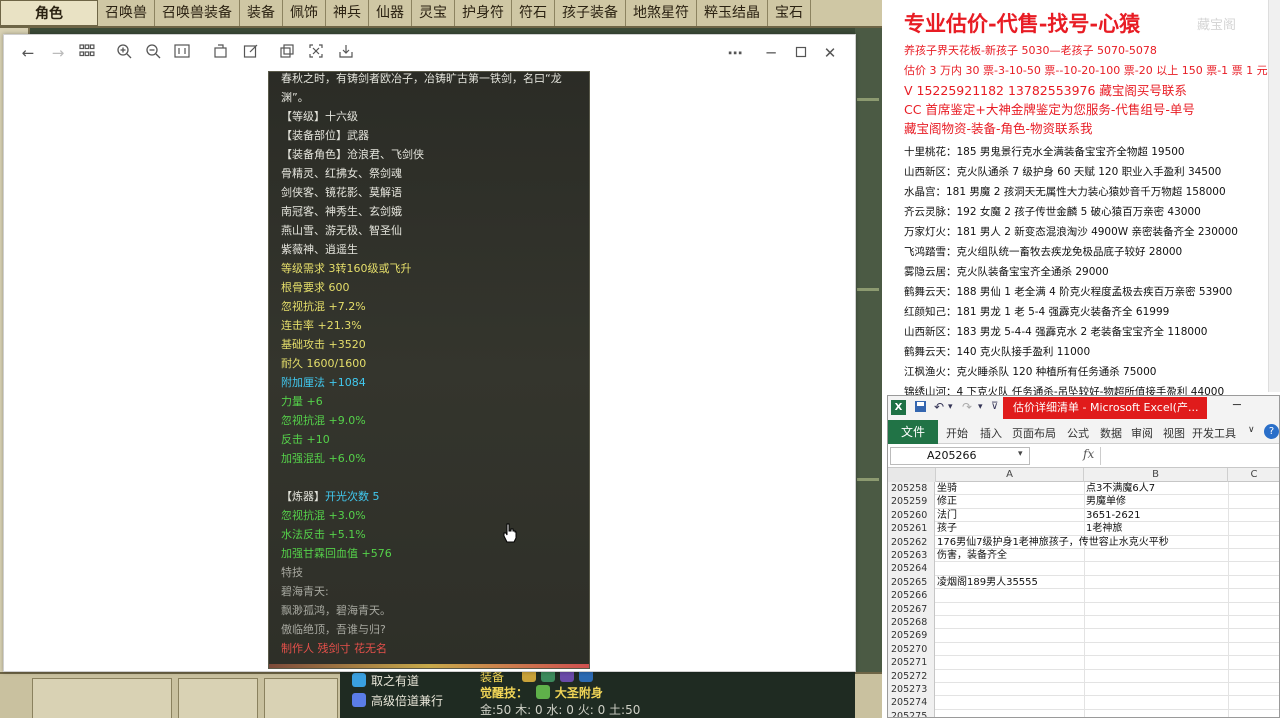 The width and height of the screenshot is (1280, 718). What do you see at coordinates (1174, 433) in the screenshot?
I see `ribbon-tab: 视图` at bounding box center [1174, 433].